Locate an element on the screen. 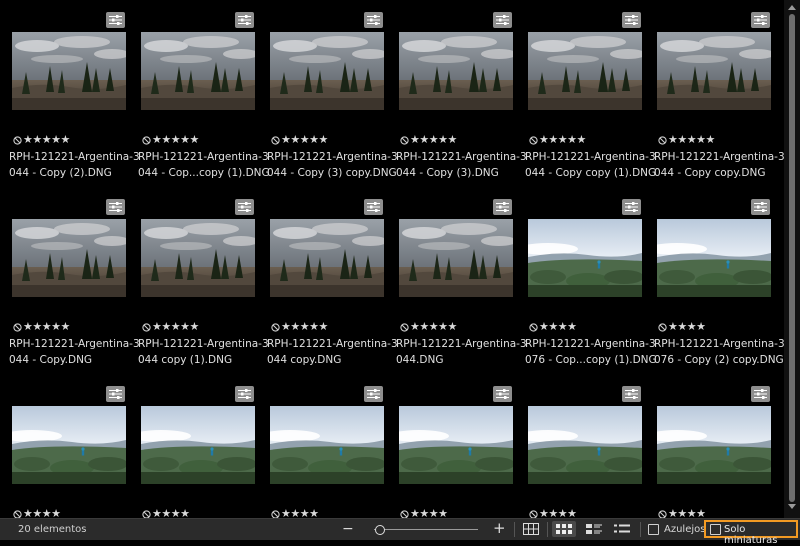 Image resolution: width=800 pixels, height=546 pixels. zoom-out-button: − is located at coordinates (348, 529).